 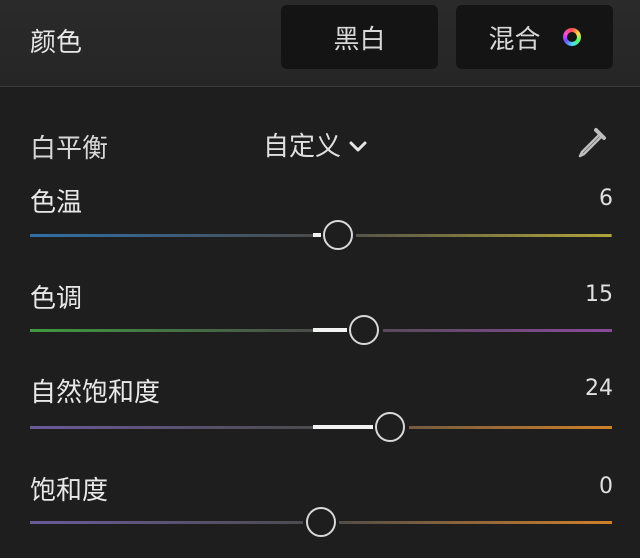 What do you see at coordinates (95, 393) in the screenshot?
I see `vibrance-label: 自然饱和度` at bounding box center [95, 393].